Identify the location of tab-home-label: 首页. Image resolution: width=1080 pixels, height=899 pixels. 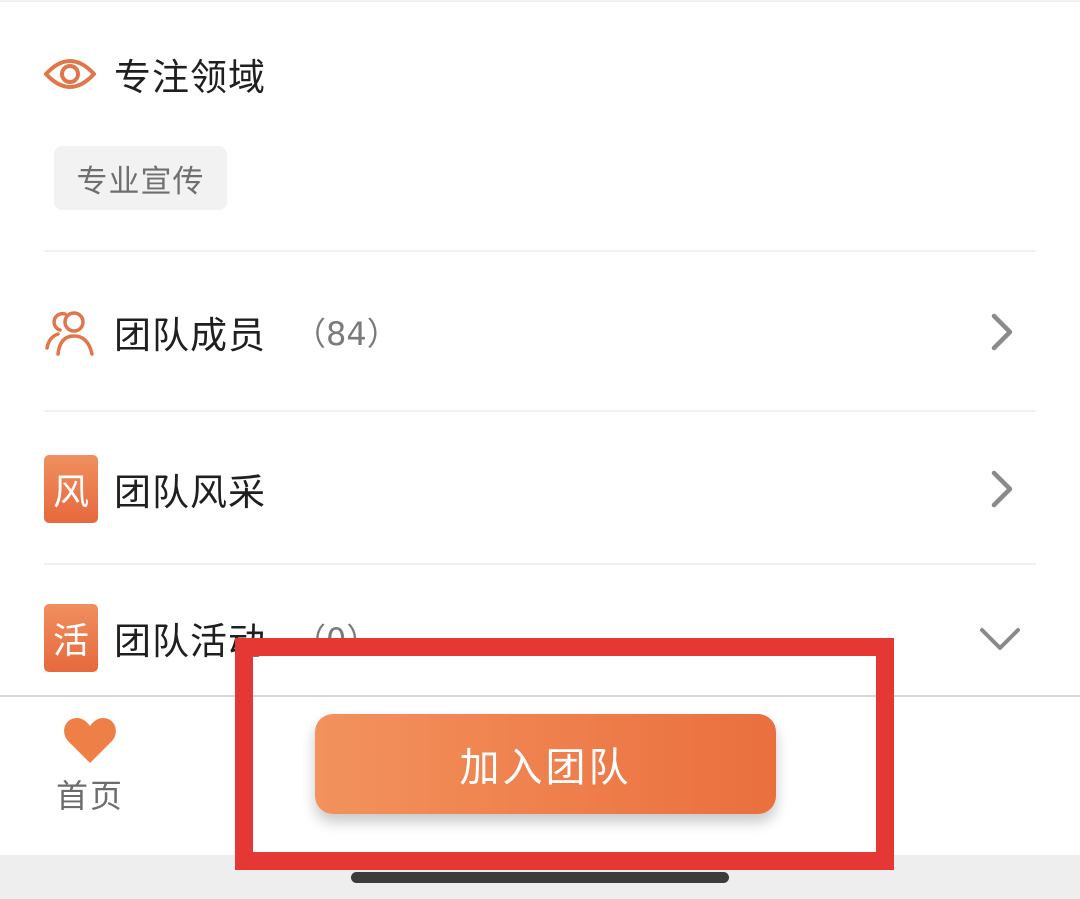
(90, 796).